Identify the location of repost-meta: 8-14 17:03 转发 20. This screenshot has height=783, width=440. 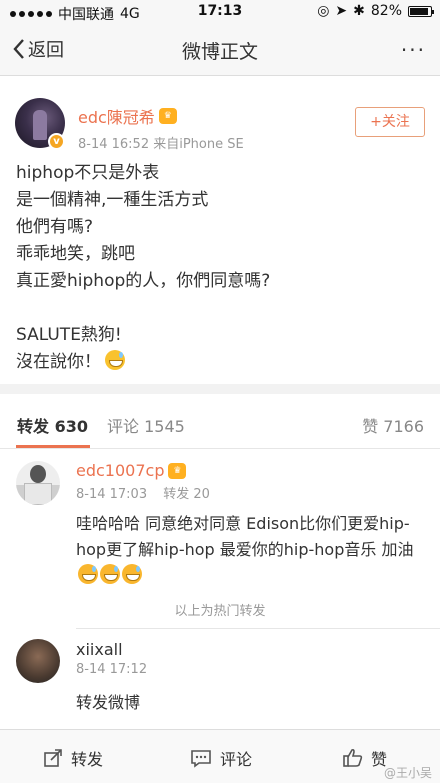
(143, 492).